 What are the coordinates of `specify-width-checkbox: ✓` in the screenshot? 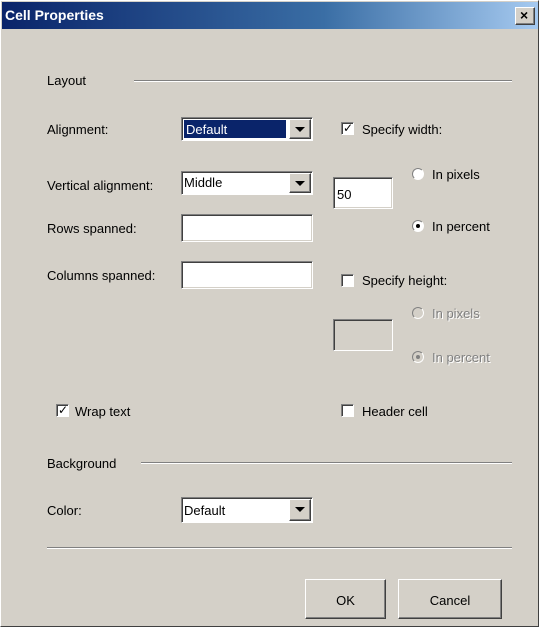 It's located at (347, 128).